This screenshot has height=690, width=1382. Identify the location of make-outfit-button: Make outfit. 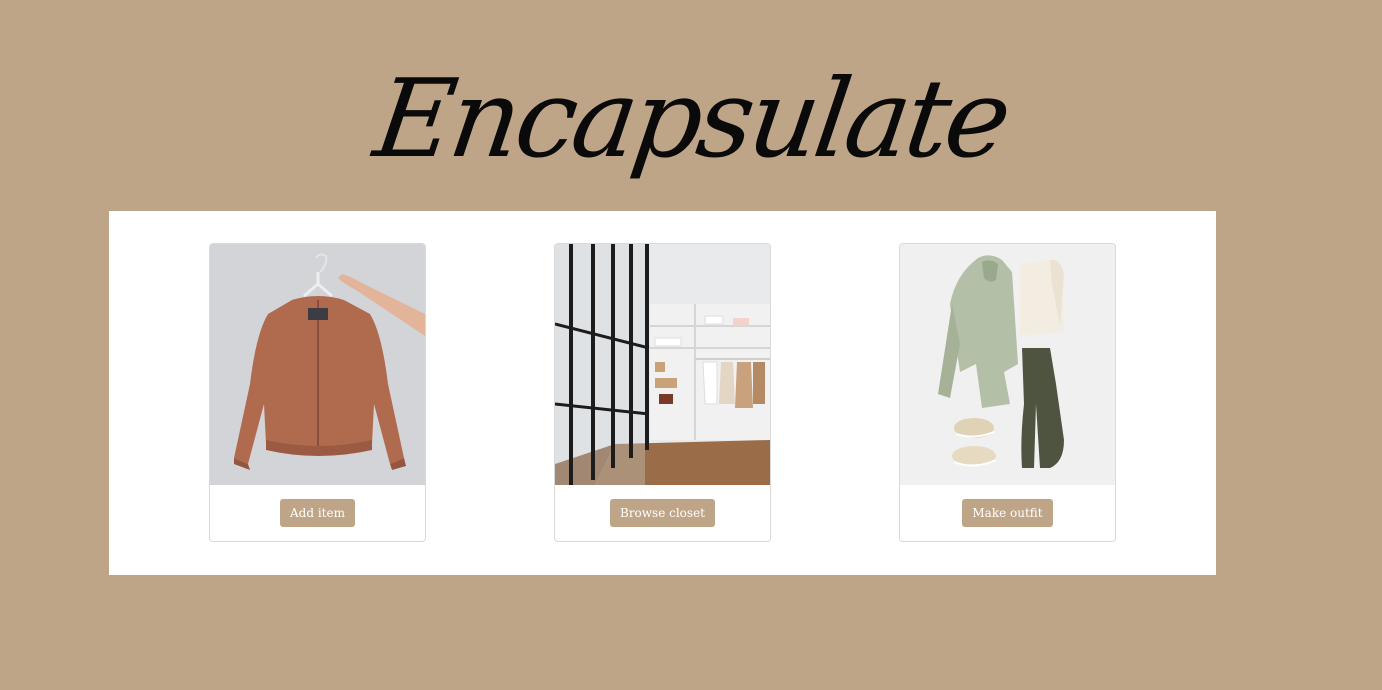
(1007, 513).